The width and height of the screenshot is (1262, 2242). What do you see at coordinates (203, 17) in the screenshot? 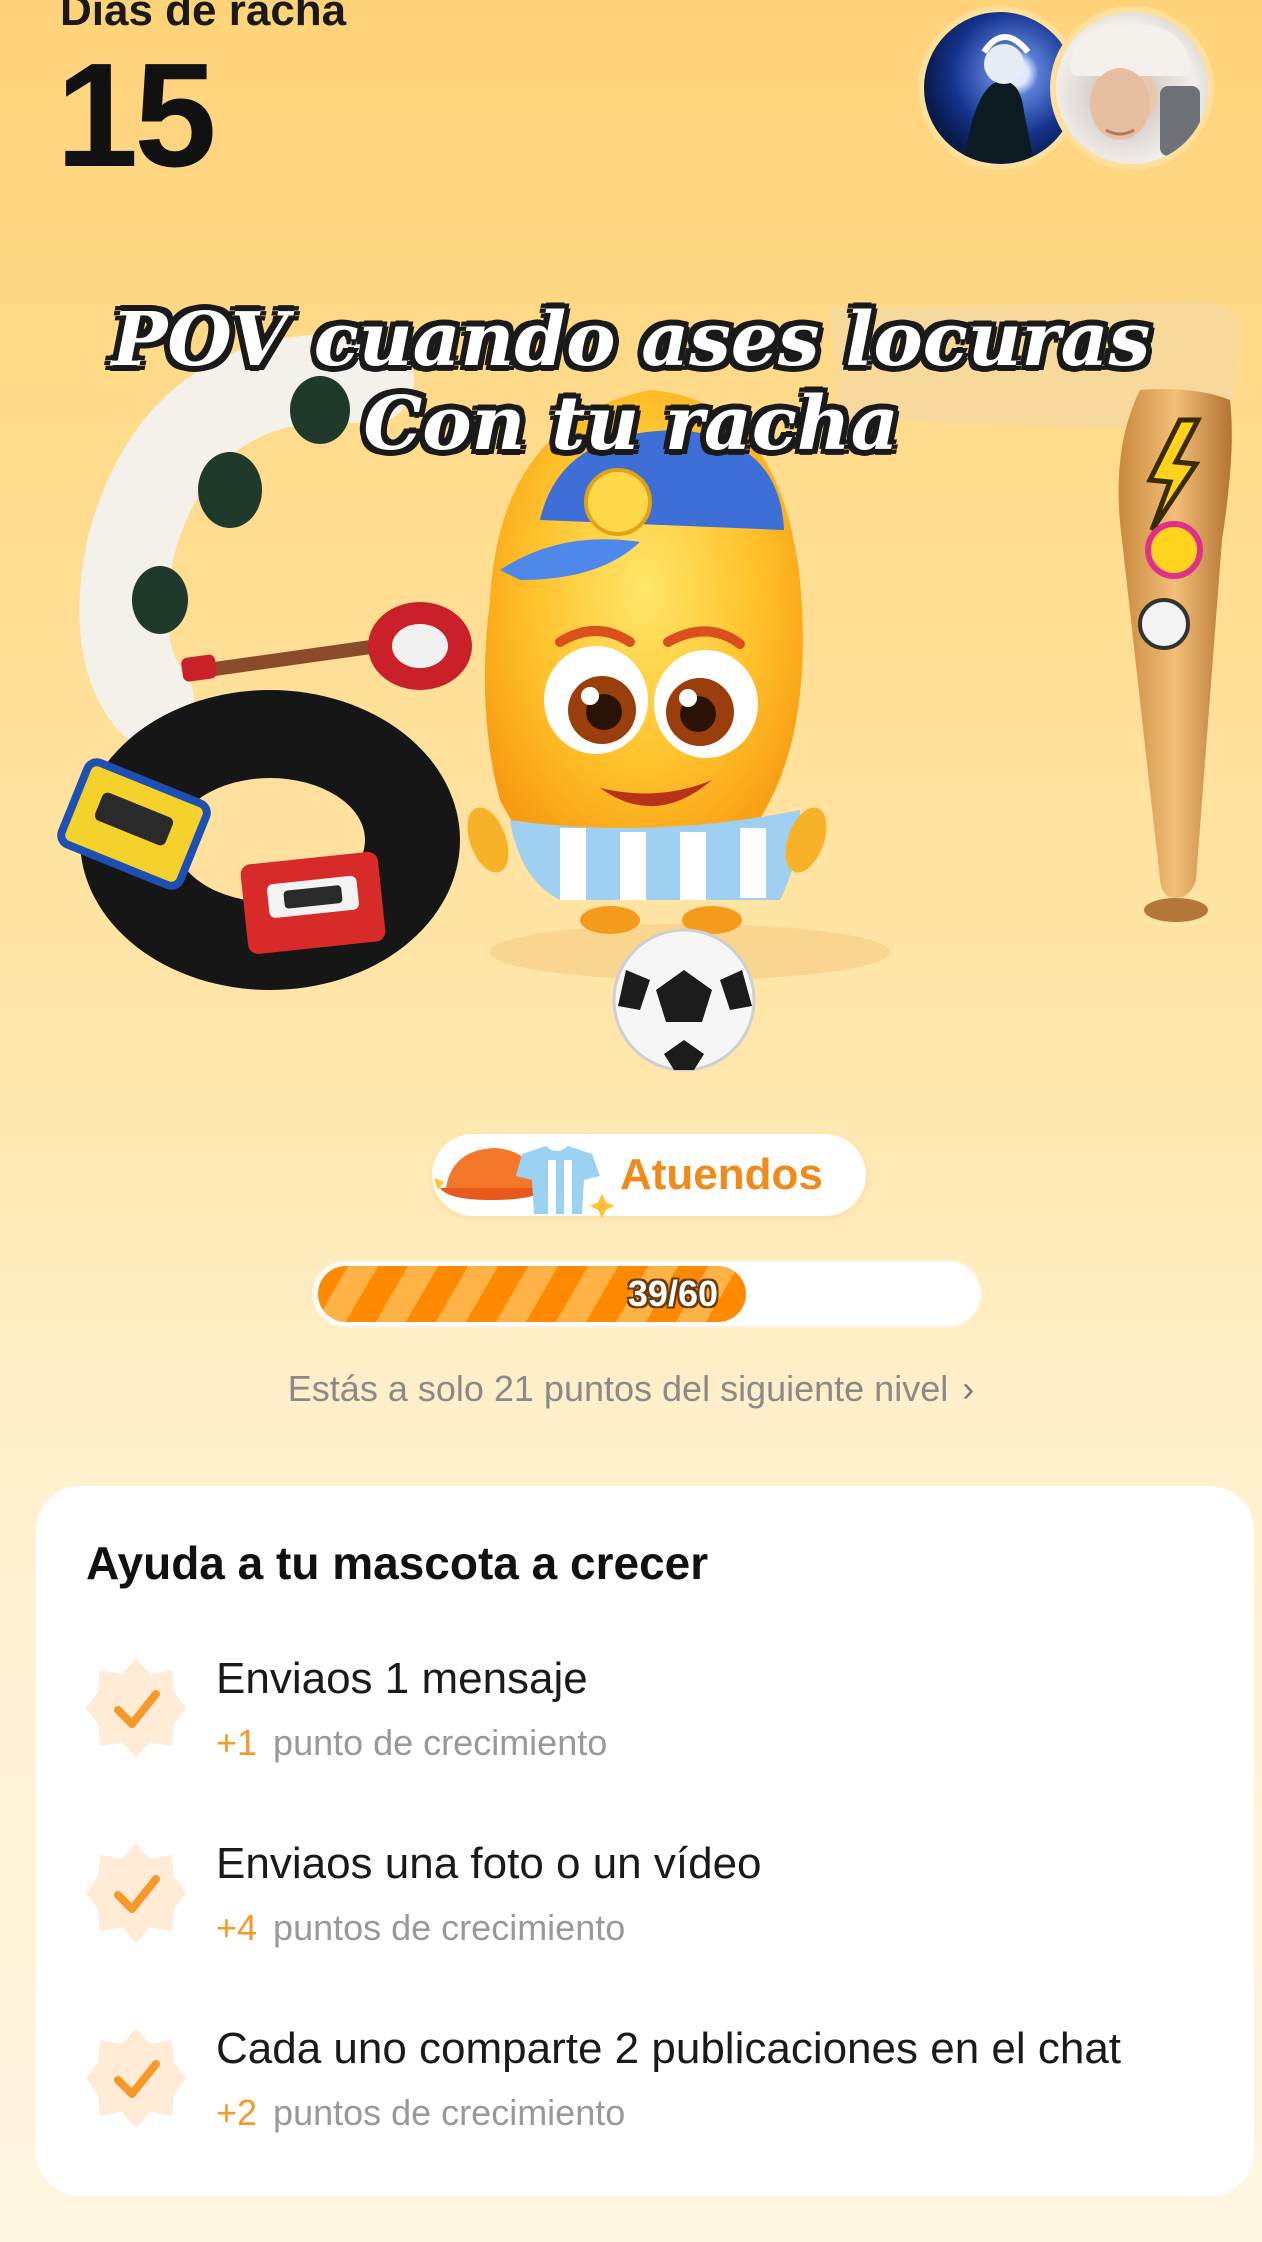
I see `streak-label: Días de racha` at bounding box center [203, 17].